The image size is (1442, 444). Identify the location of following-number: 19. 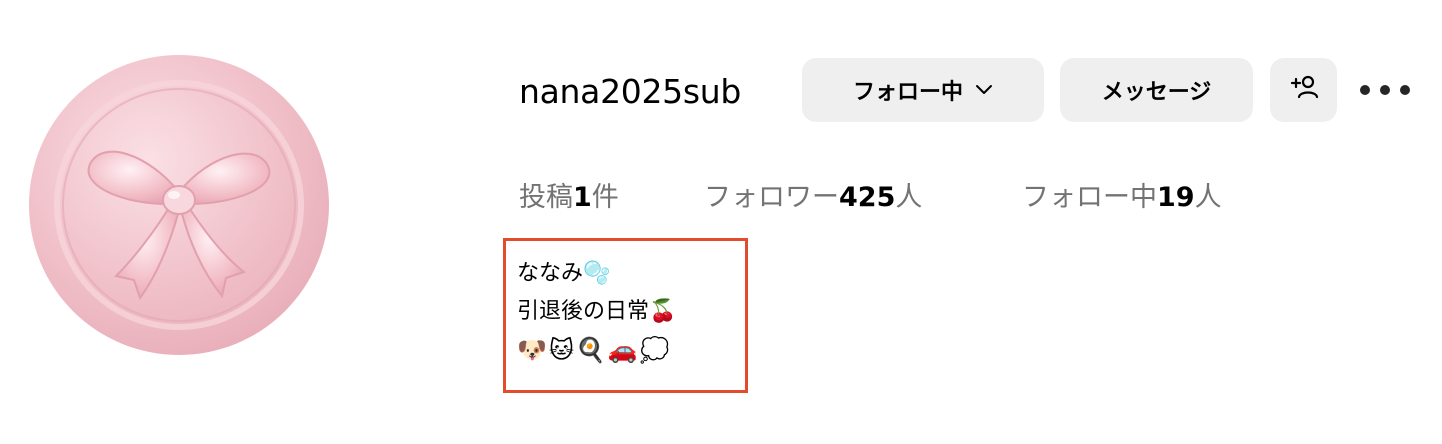
(1176, 197).